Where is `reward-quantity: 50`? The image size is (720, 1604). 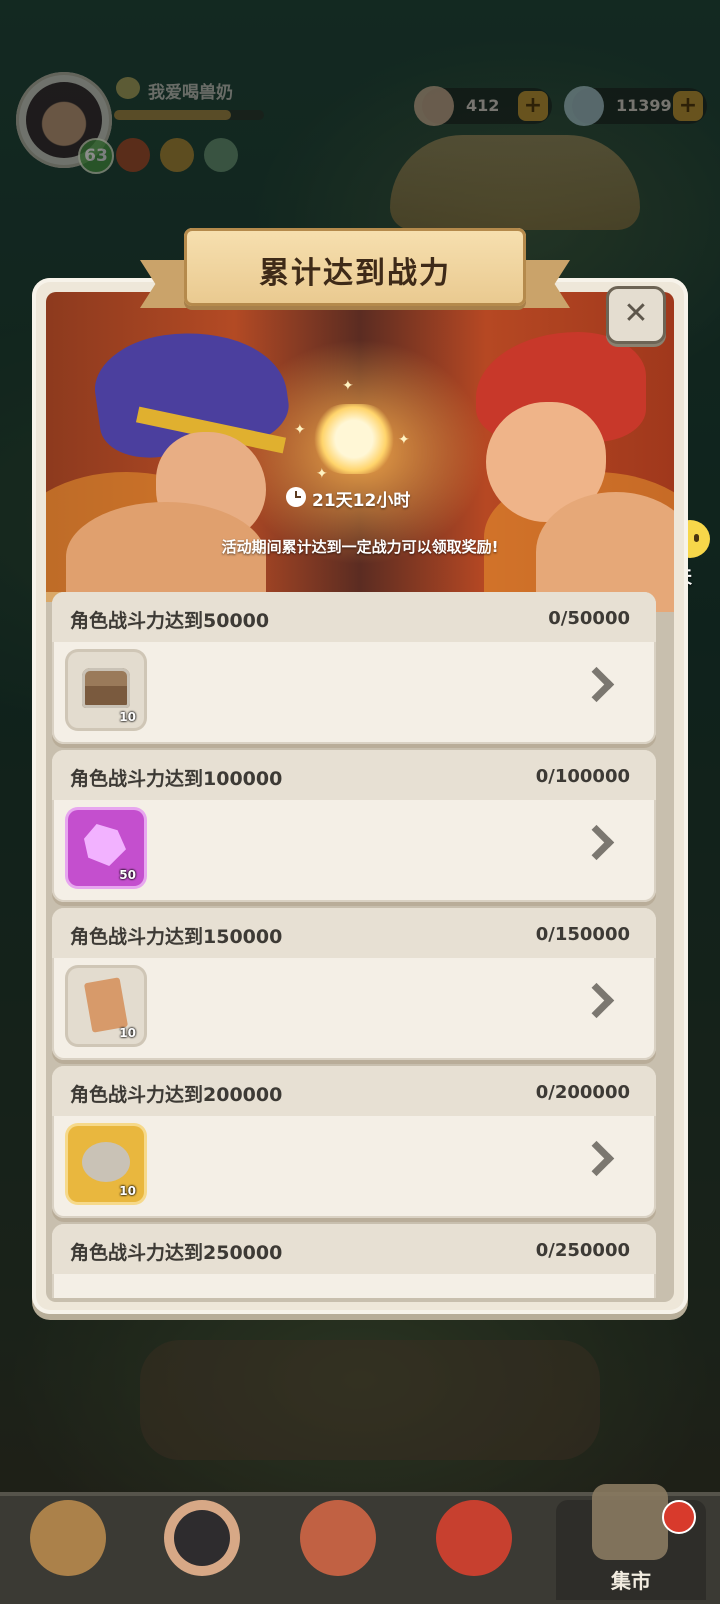 reward-quantity: 50 is located at coordinates (127, 875).